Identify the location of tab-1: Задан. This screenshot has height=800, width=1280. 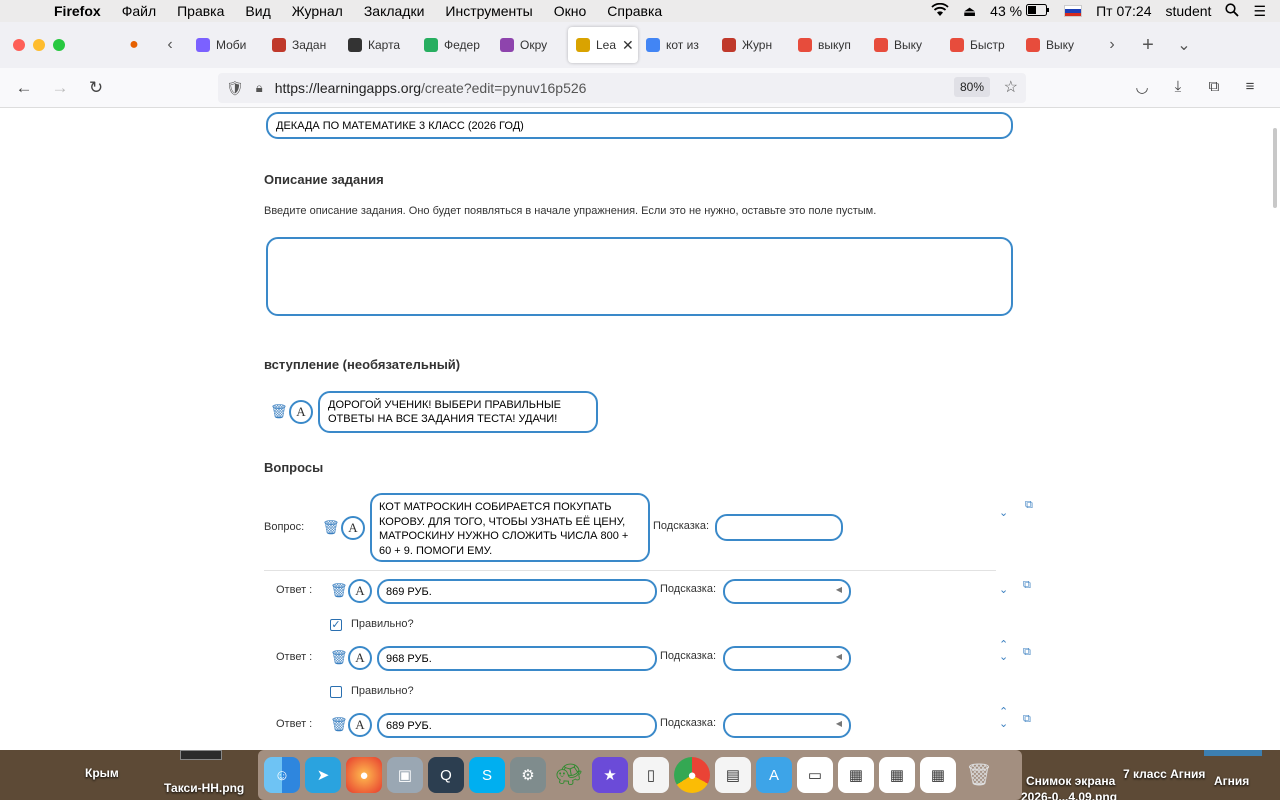
(302, 45).